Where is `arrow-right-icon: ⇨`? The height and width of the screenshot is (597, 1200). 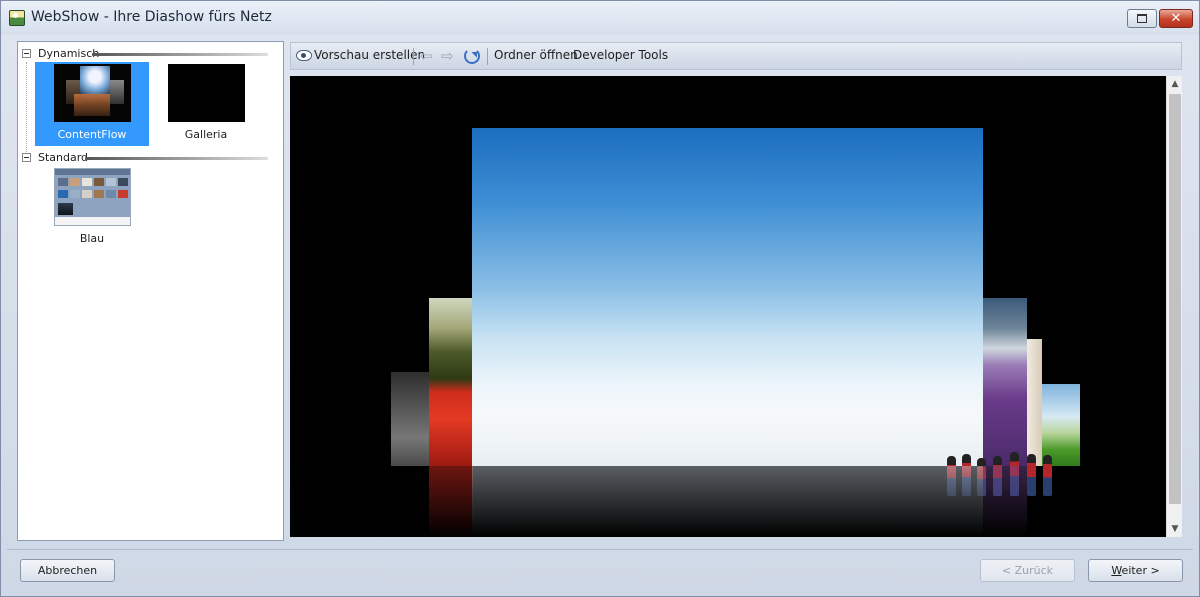
arrow-right-icon: ⇨ is located at coordinates (447, 56).